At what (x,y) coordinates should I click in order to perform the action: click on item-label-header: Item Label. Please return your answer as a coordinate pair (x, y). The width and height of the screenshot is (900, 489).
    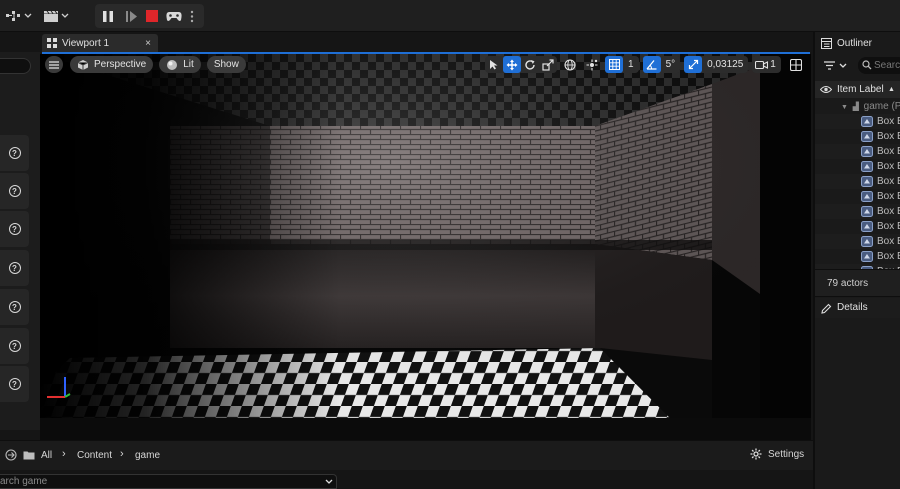
    Looking at the image, I should click on (860, 89).